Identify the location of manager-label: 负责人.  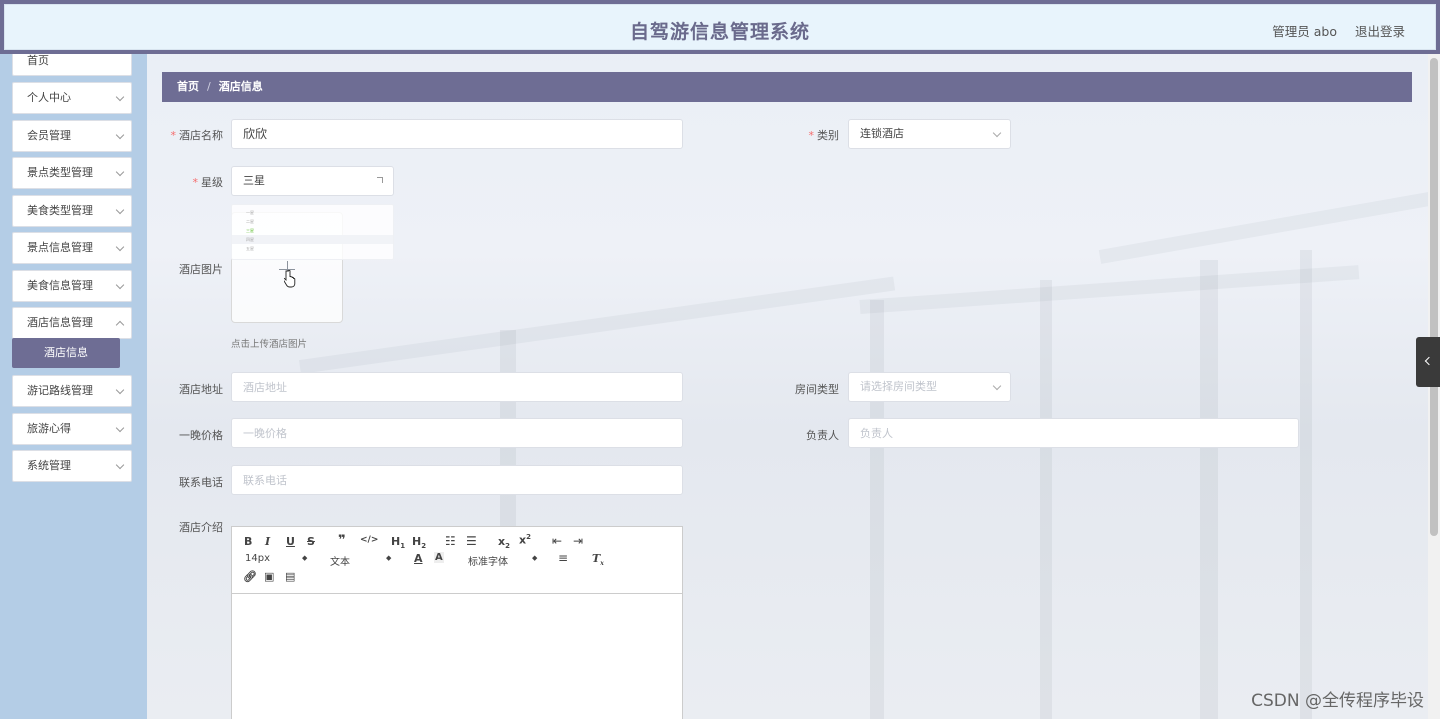
(822, 435).